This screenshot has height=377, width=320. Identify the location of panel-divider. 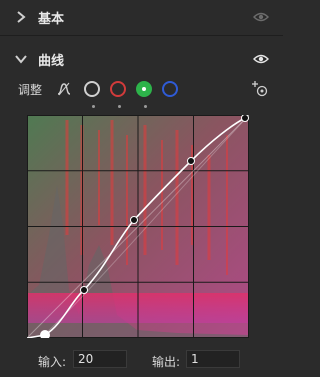
(141, 35).